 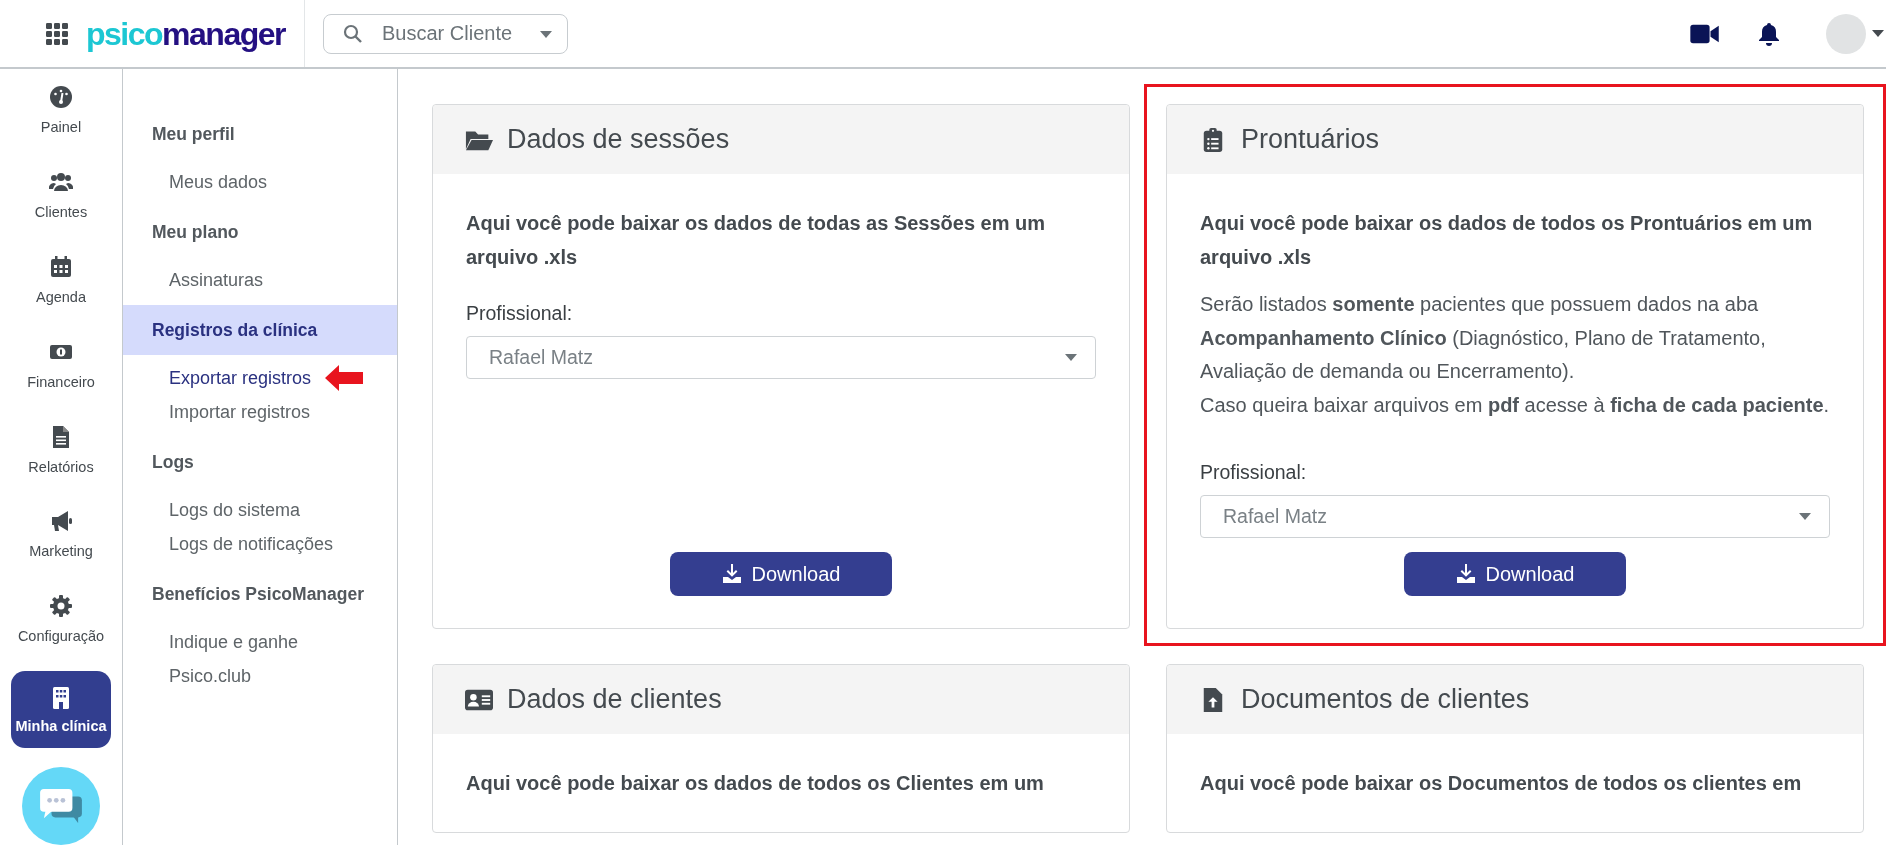 What do you see at coordinates (251, 544) in the screenshot?
I see `menu-link: Logs de notificações` at bounding box center [251, 544].